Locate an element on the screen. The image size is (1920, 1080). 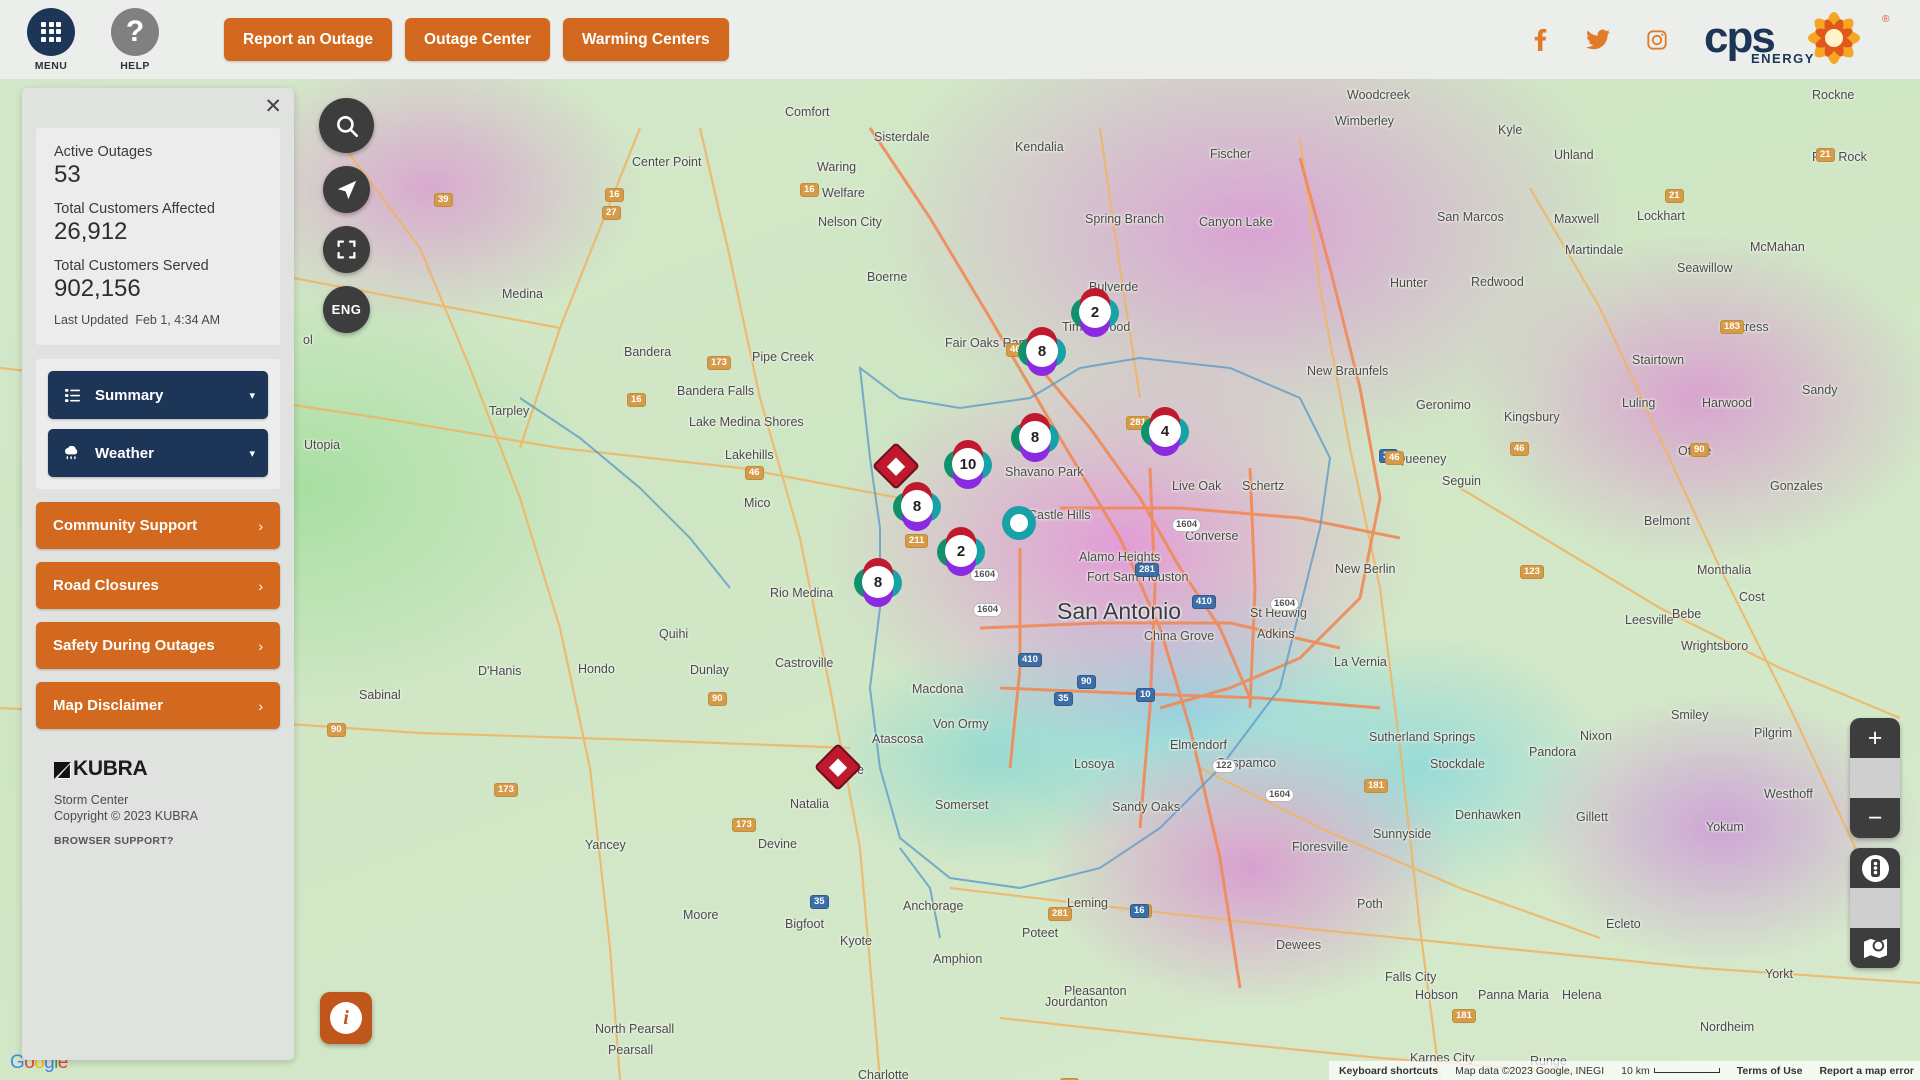
map-controls-right: + − is located at coordinates (1875, 843).